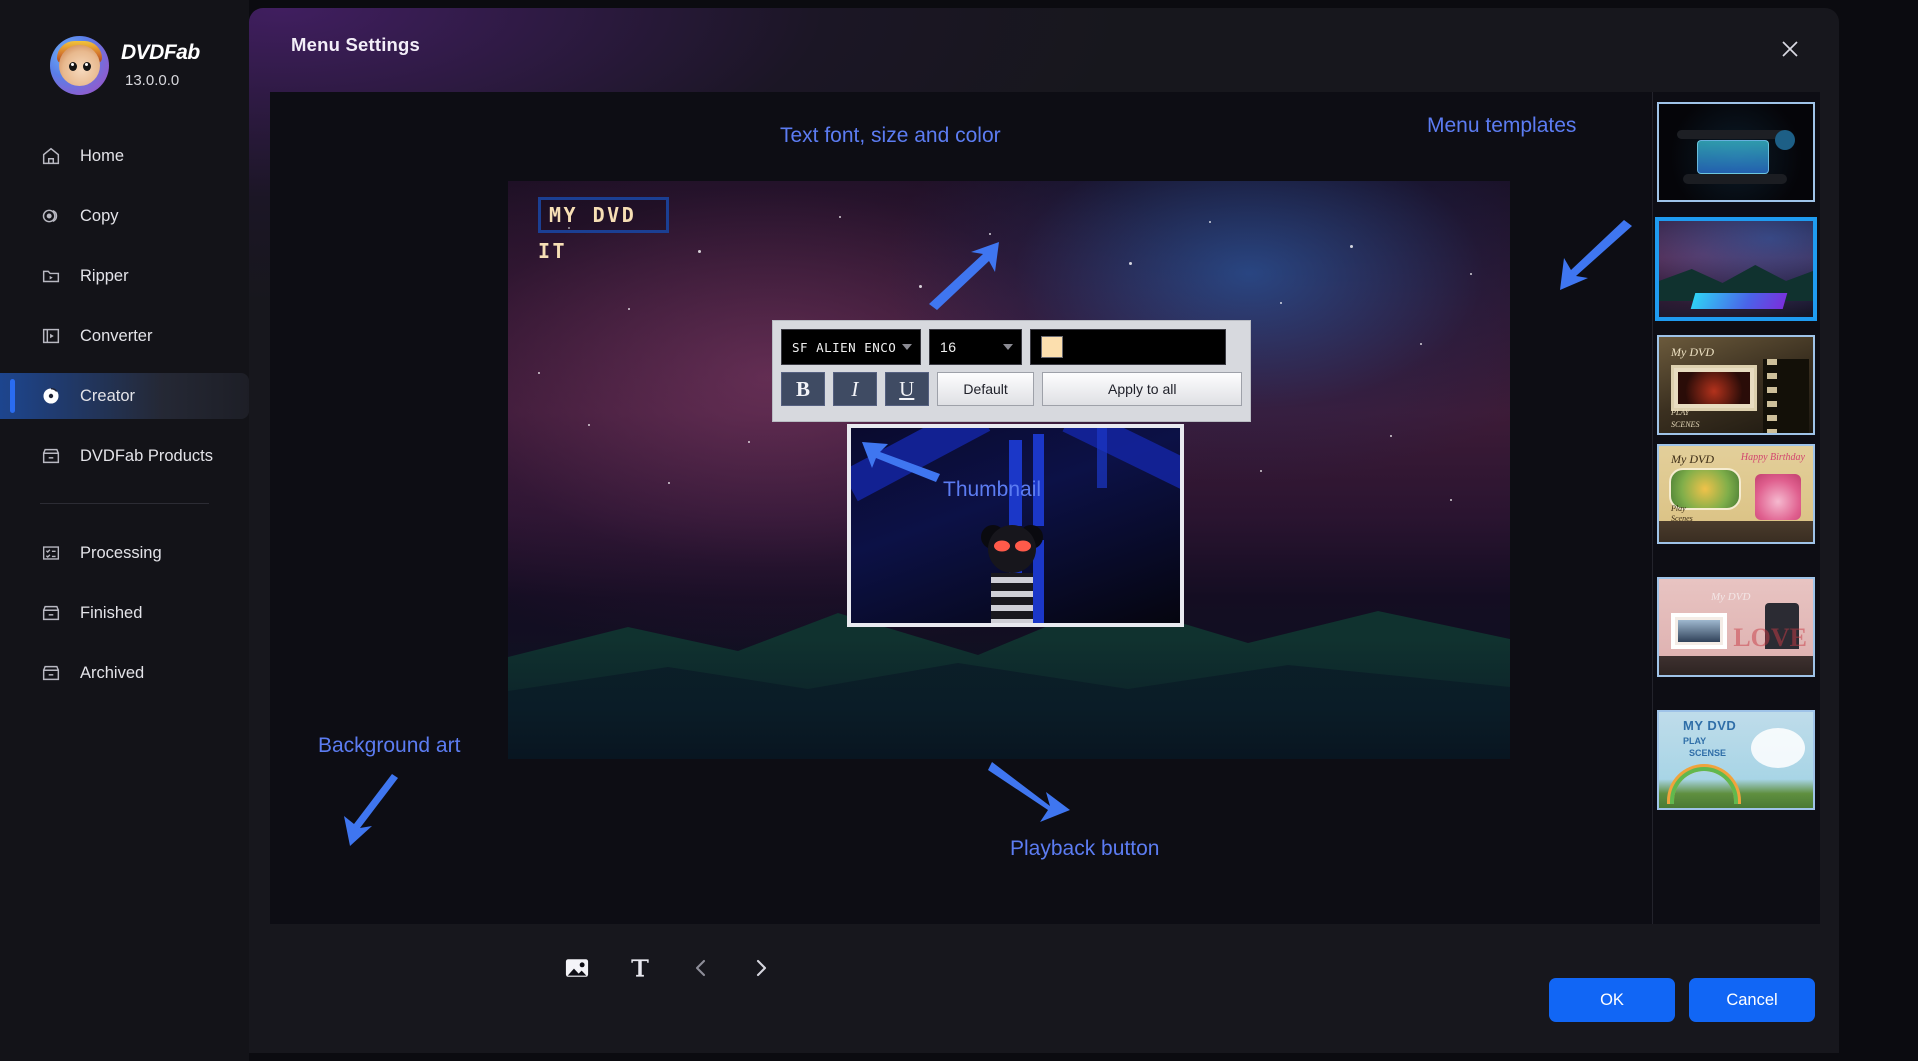 Image resolution: width=1918 pixels, height=1061 pixels. Describe the element at coordinates (112, 672) in the screenshot. I see `sidebar-item-label: Archived` at that location.